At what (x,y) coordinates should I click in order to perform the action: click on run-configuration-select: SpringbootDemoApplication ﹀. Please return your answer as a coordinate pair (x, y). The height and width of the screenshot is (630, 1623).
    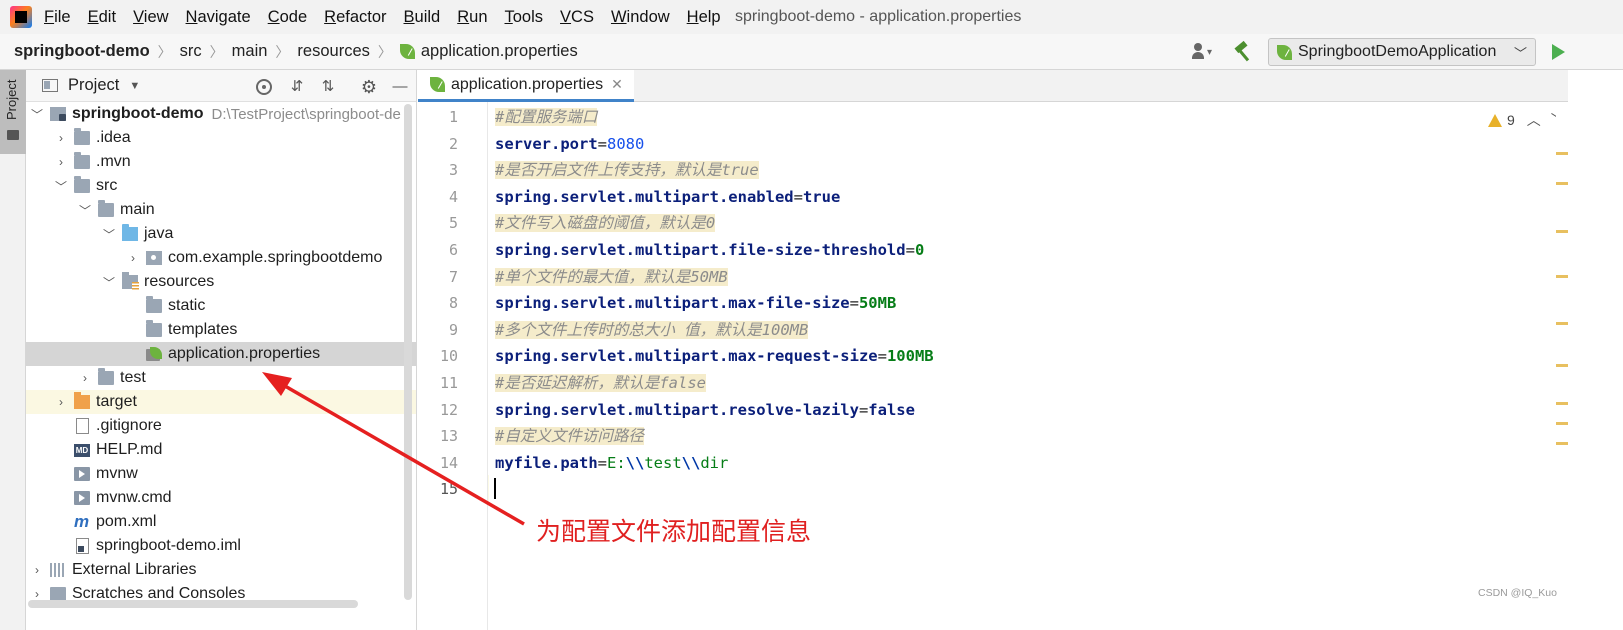
    Looking at the image, I should click on (1402, 52).